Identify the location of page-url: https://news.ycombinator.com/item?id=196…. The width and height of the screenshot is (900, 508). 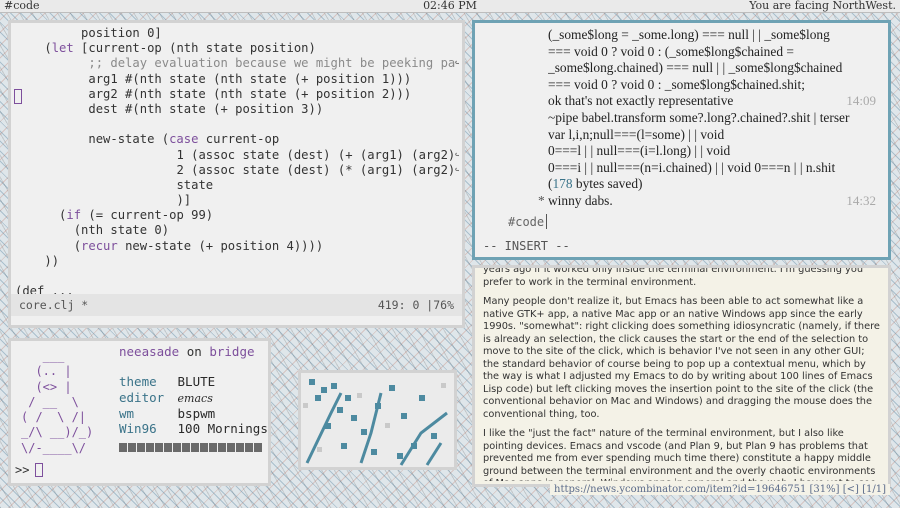
(720, 489).